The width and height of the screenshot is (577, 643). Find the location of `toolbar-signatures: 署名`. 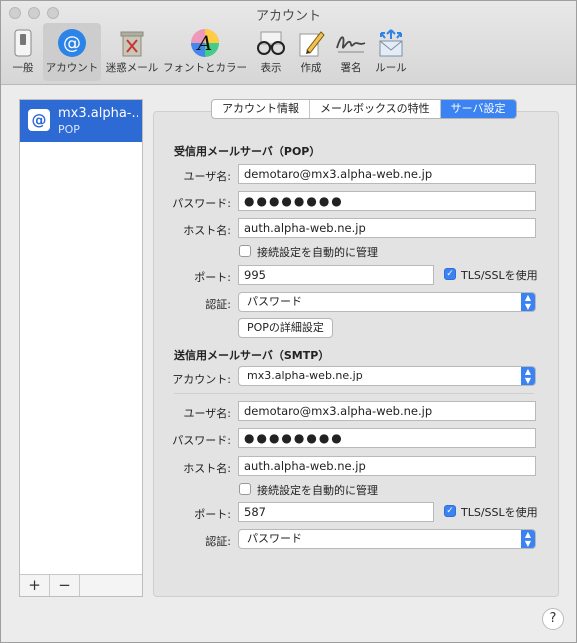

toolbar-signatures: 署名 is located at coordinates (351, 52).